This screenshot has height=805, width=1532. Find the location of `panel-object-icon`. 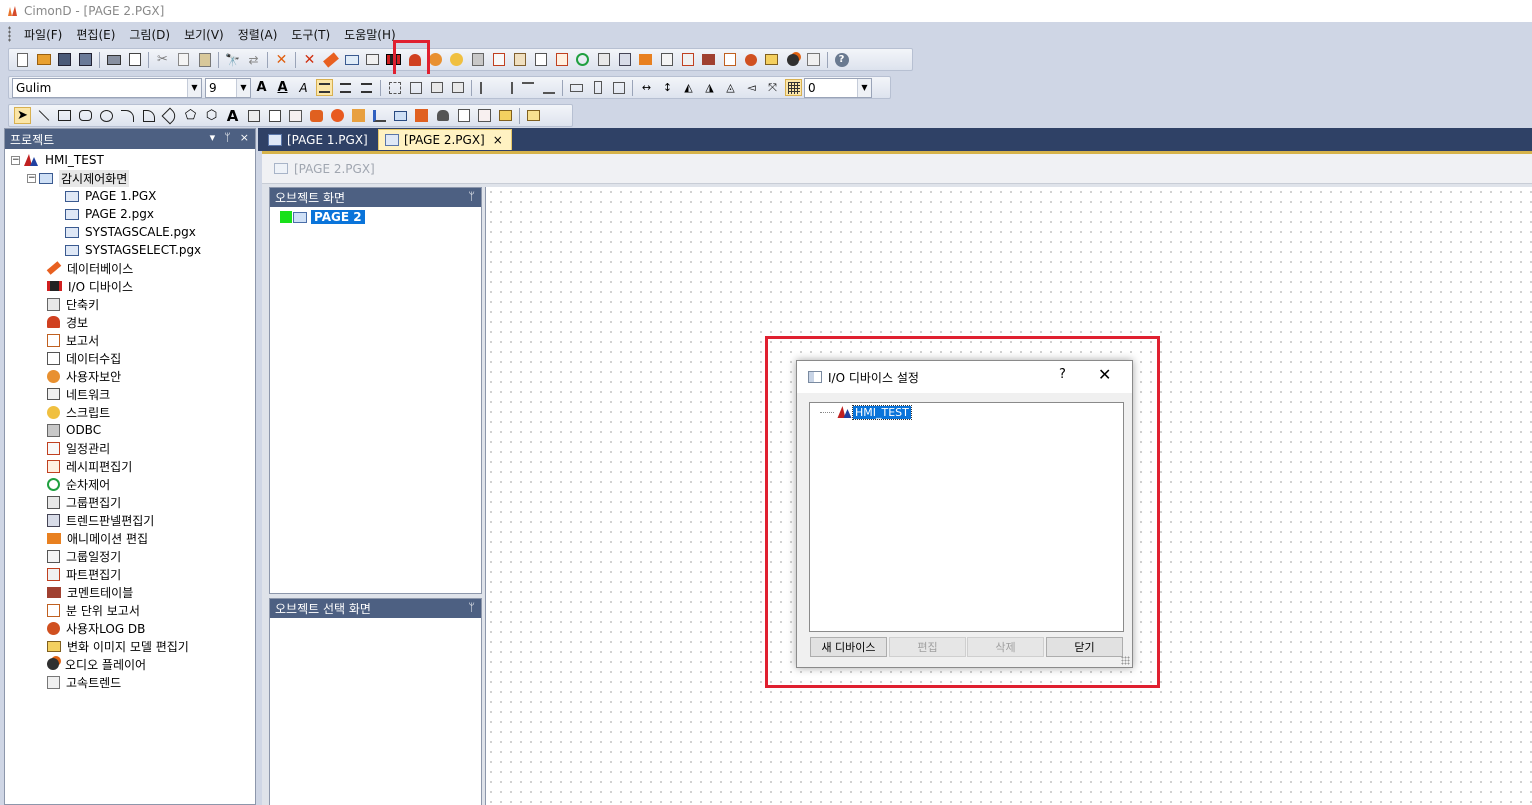

panel-object-icon is located at coordinates (358, 115).